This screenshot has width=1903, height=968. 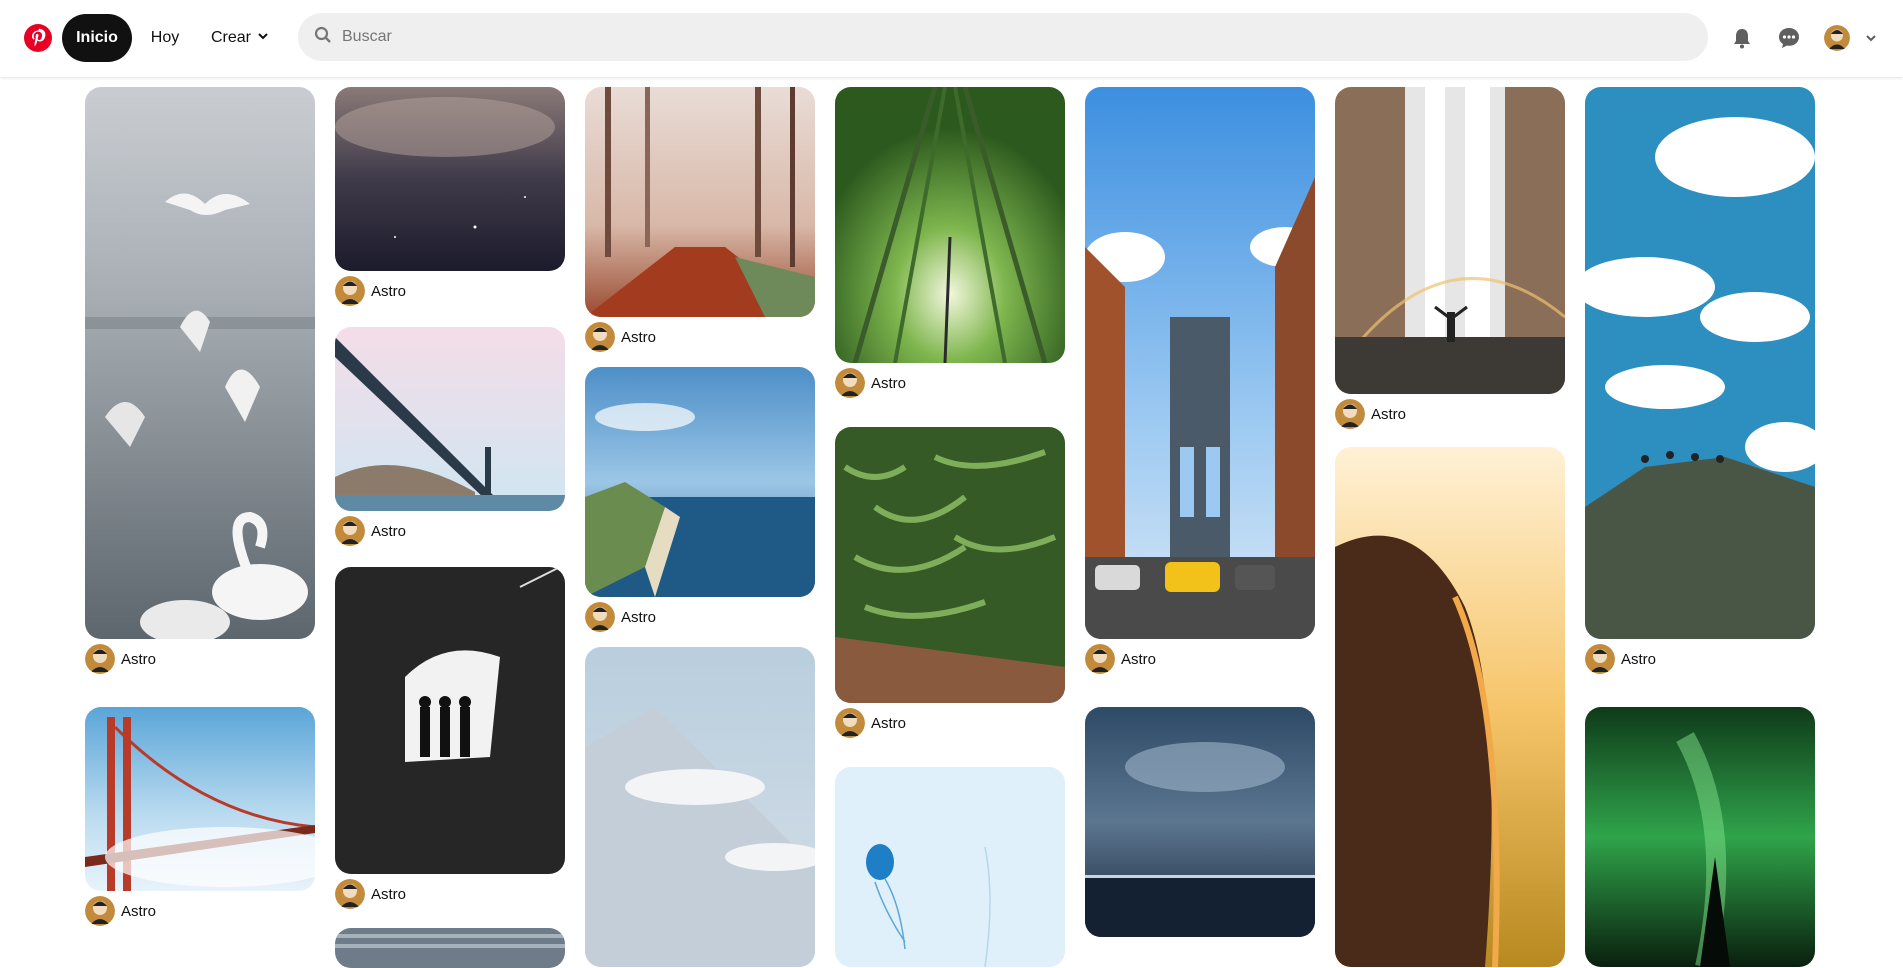 What do you see at coordinates (1871, 38) in the screenshot?
I see `account-menu-chevron-down-icon` at bounding box center [1871, 38].